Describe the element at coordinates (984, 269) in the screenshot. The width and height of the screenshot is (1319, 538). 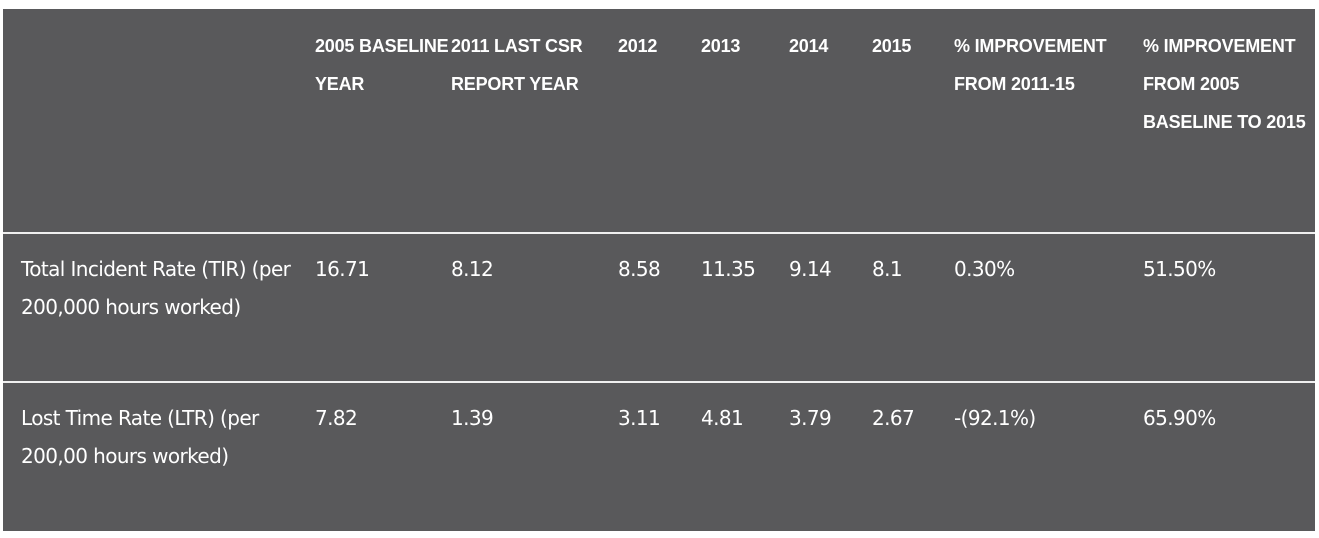
I see `cell-improvement-2011-15: 0.30%` at that location.